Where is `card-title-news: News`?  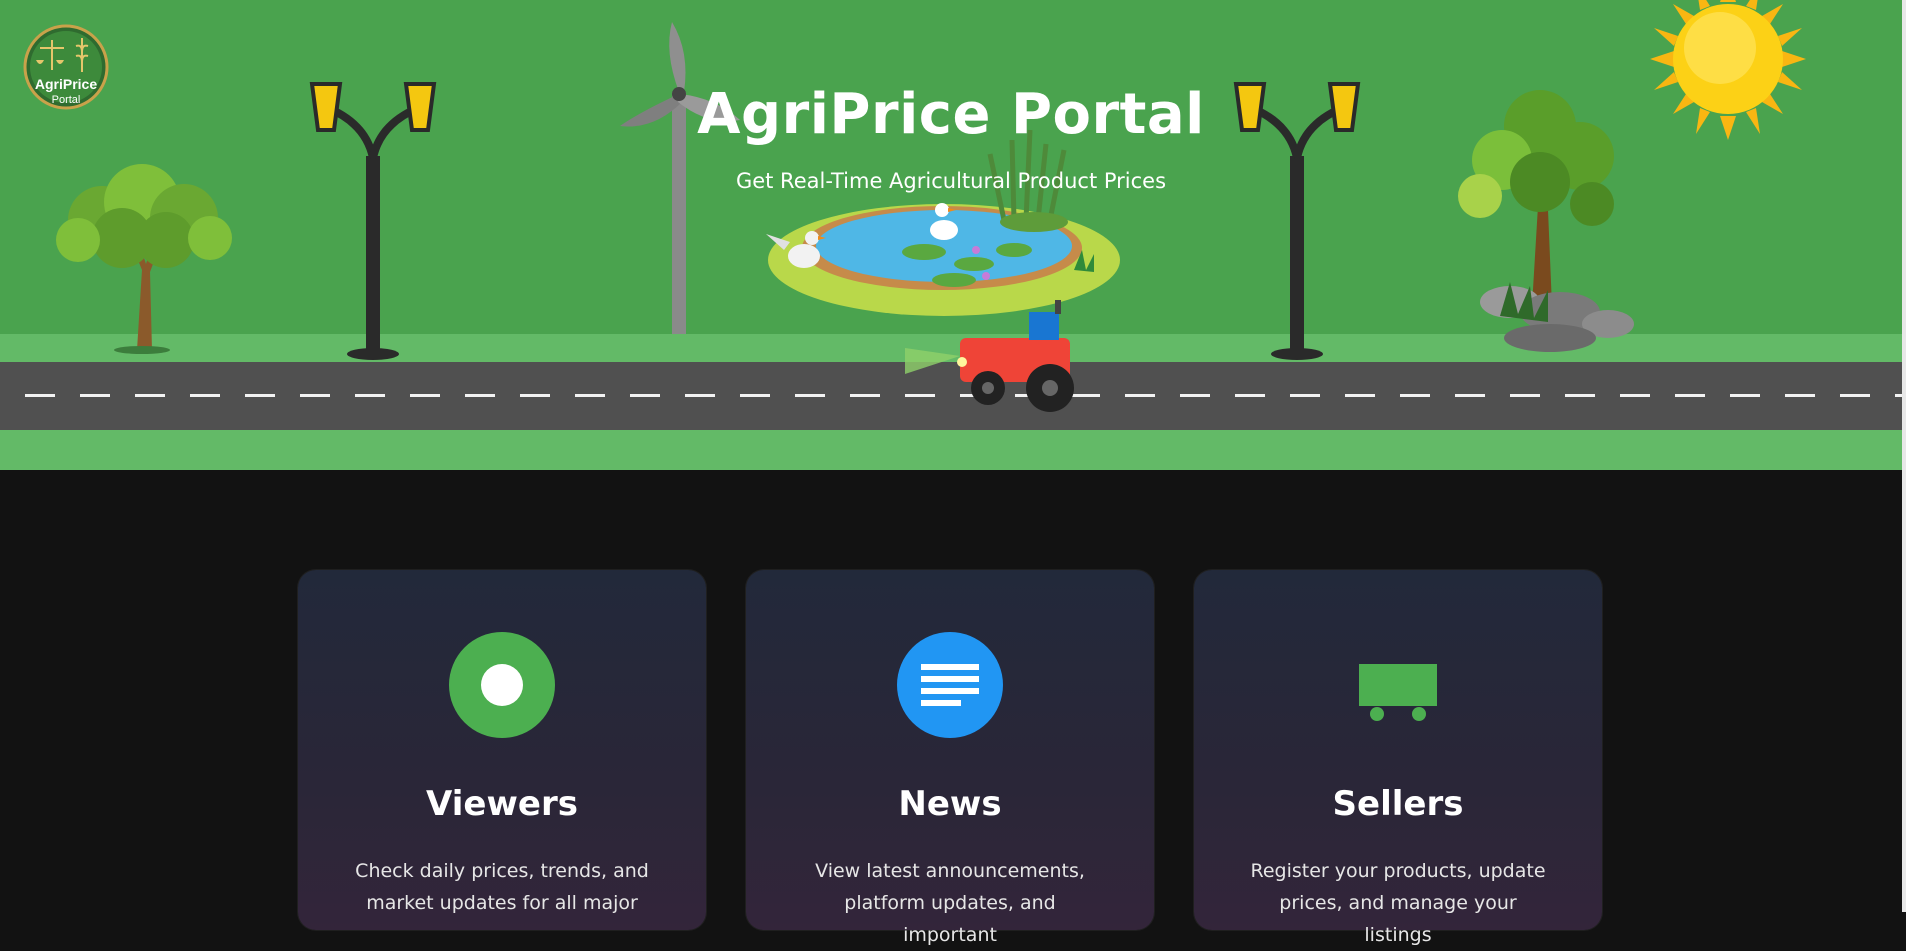 card-title-news: News is located at coordinates (950, 804).